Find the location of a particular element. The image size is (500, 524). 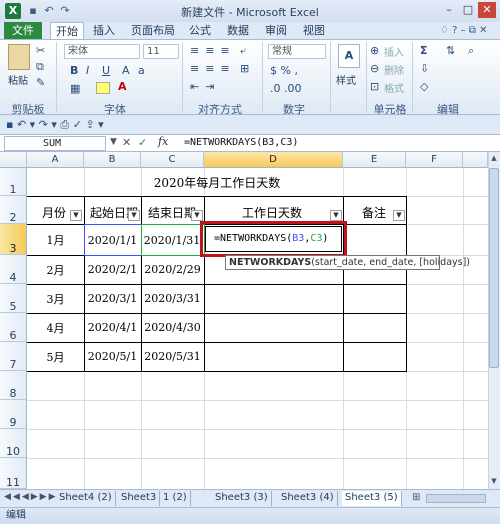

styles-icon: A is located at coordinates (349, 56).